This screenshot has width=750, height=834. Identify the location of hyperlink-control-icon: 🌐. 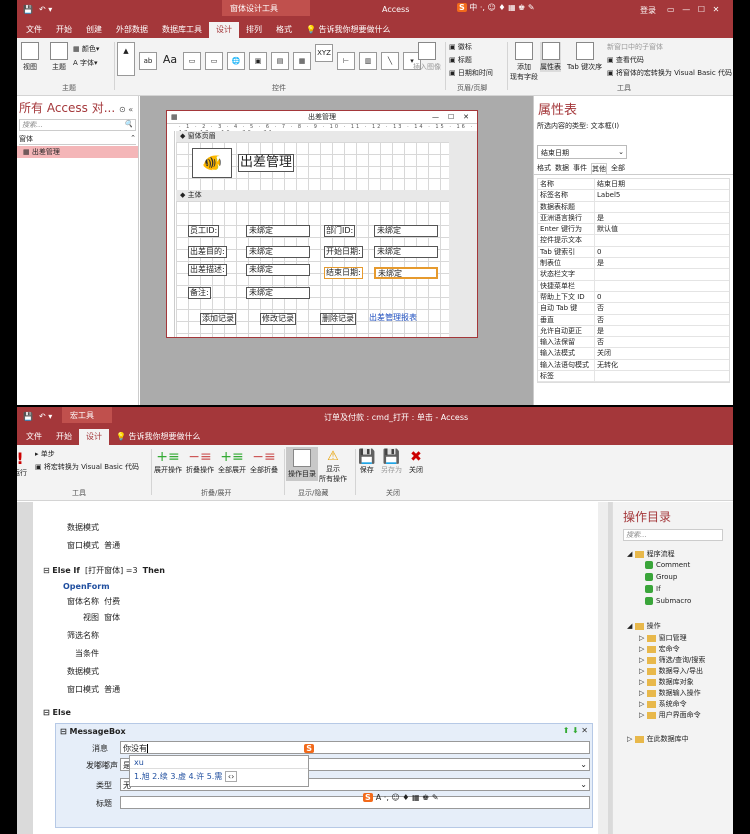
(236, 61).